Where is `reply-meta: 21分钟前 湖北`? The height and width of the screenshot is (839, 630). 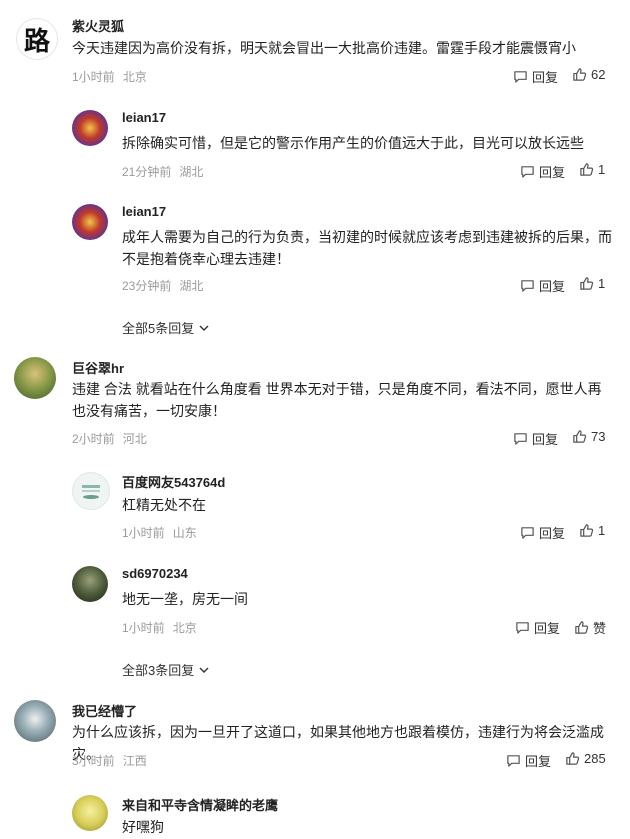
reply-meta: 21分钟前 湖北 is located at coordinates (162, 171).